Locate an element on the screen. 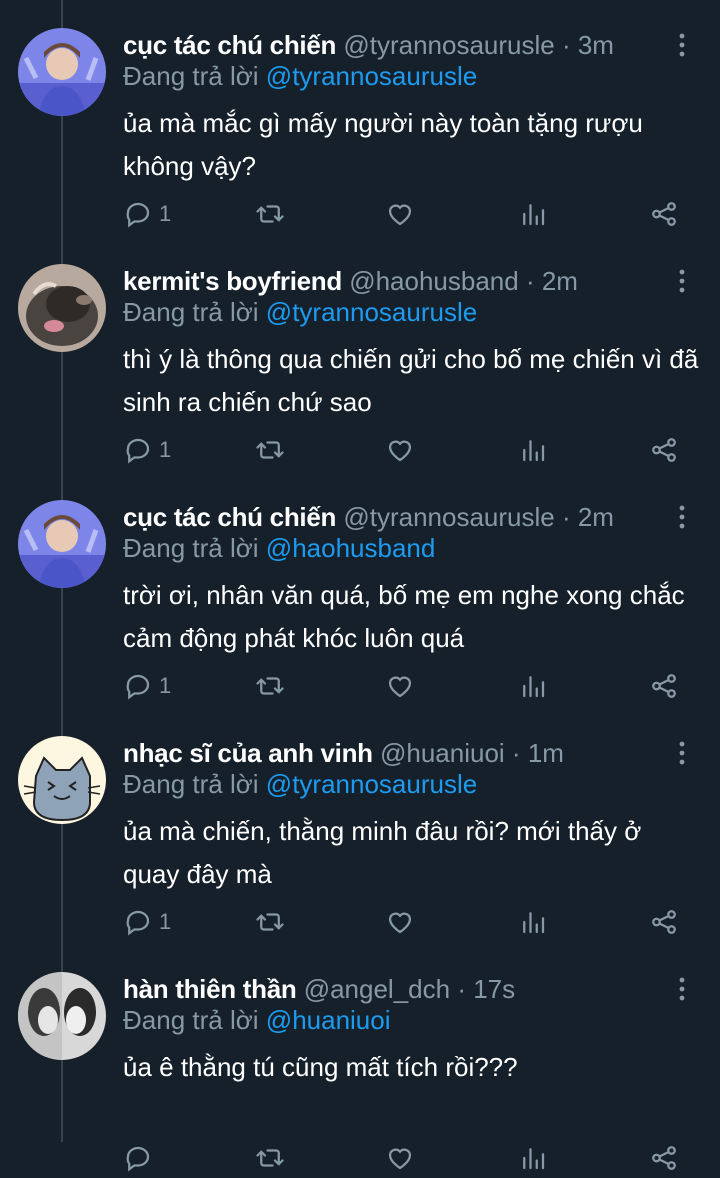  tweet-header: kermit's boyfriend @haohusband · 2m is located at coordinates (350, 281).